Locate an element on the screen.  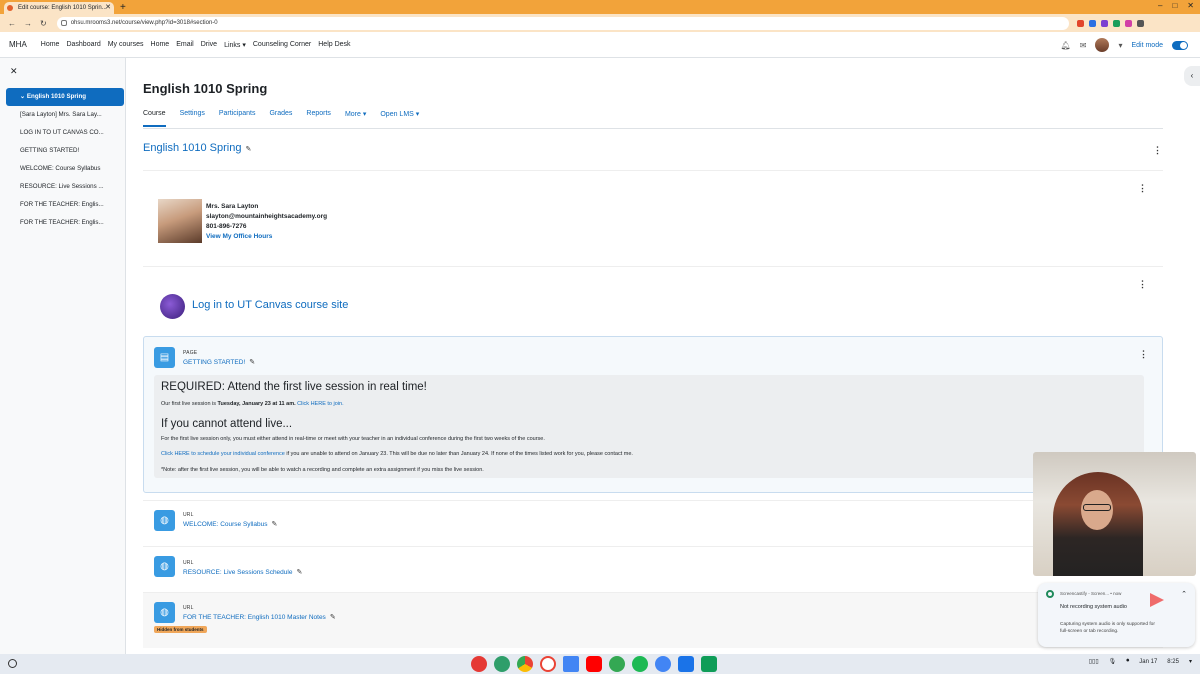
join-link: Click HERE to join. is located at coordinates (320, 404).